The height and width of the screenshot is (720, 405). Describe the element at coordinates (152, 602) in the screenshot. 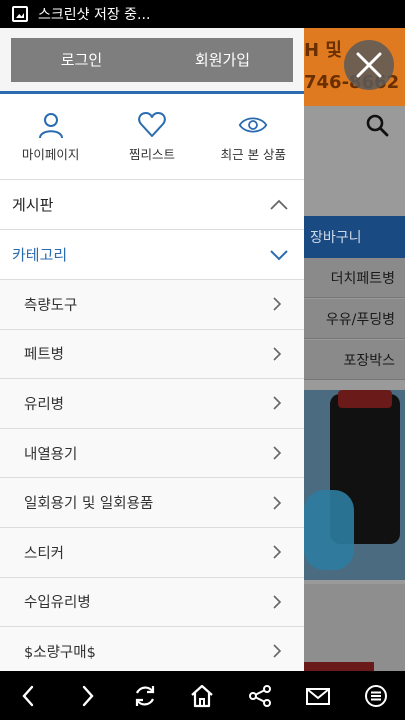

I see `category-item: 수입유리병` at that location.